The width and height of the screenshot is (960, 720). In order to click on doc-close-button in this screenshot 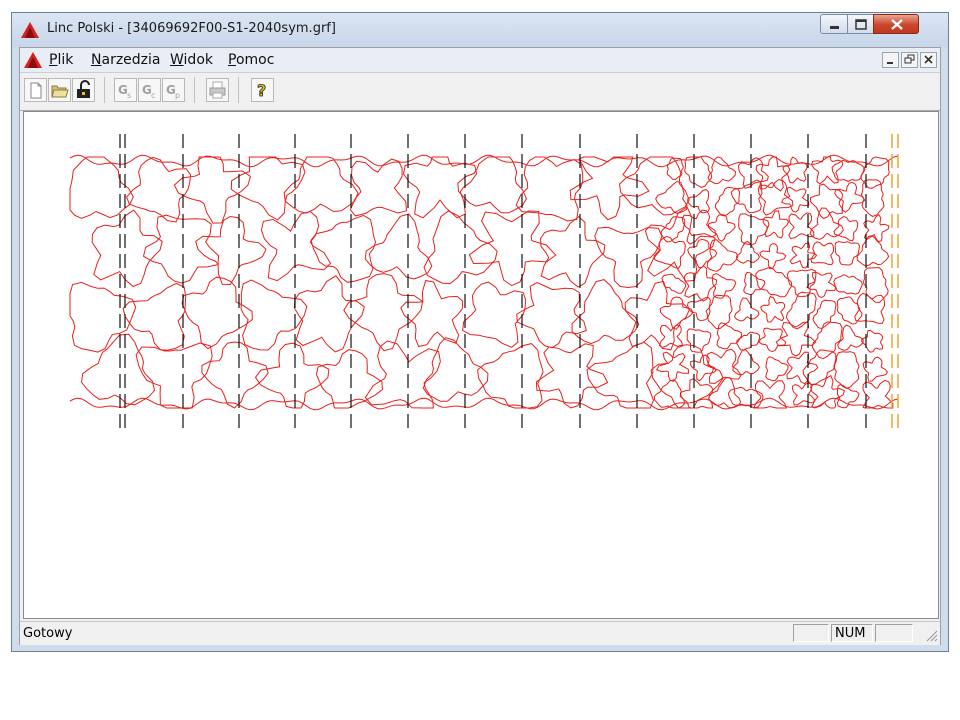, I will do `click(928, 60)`.